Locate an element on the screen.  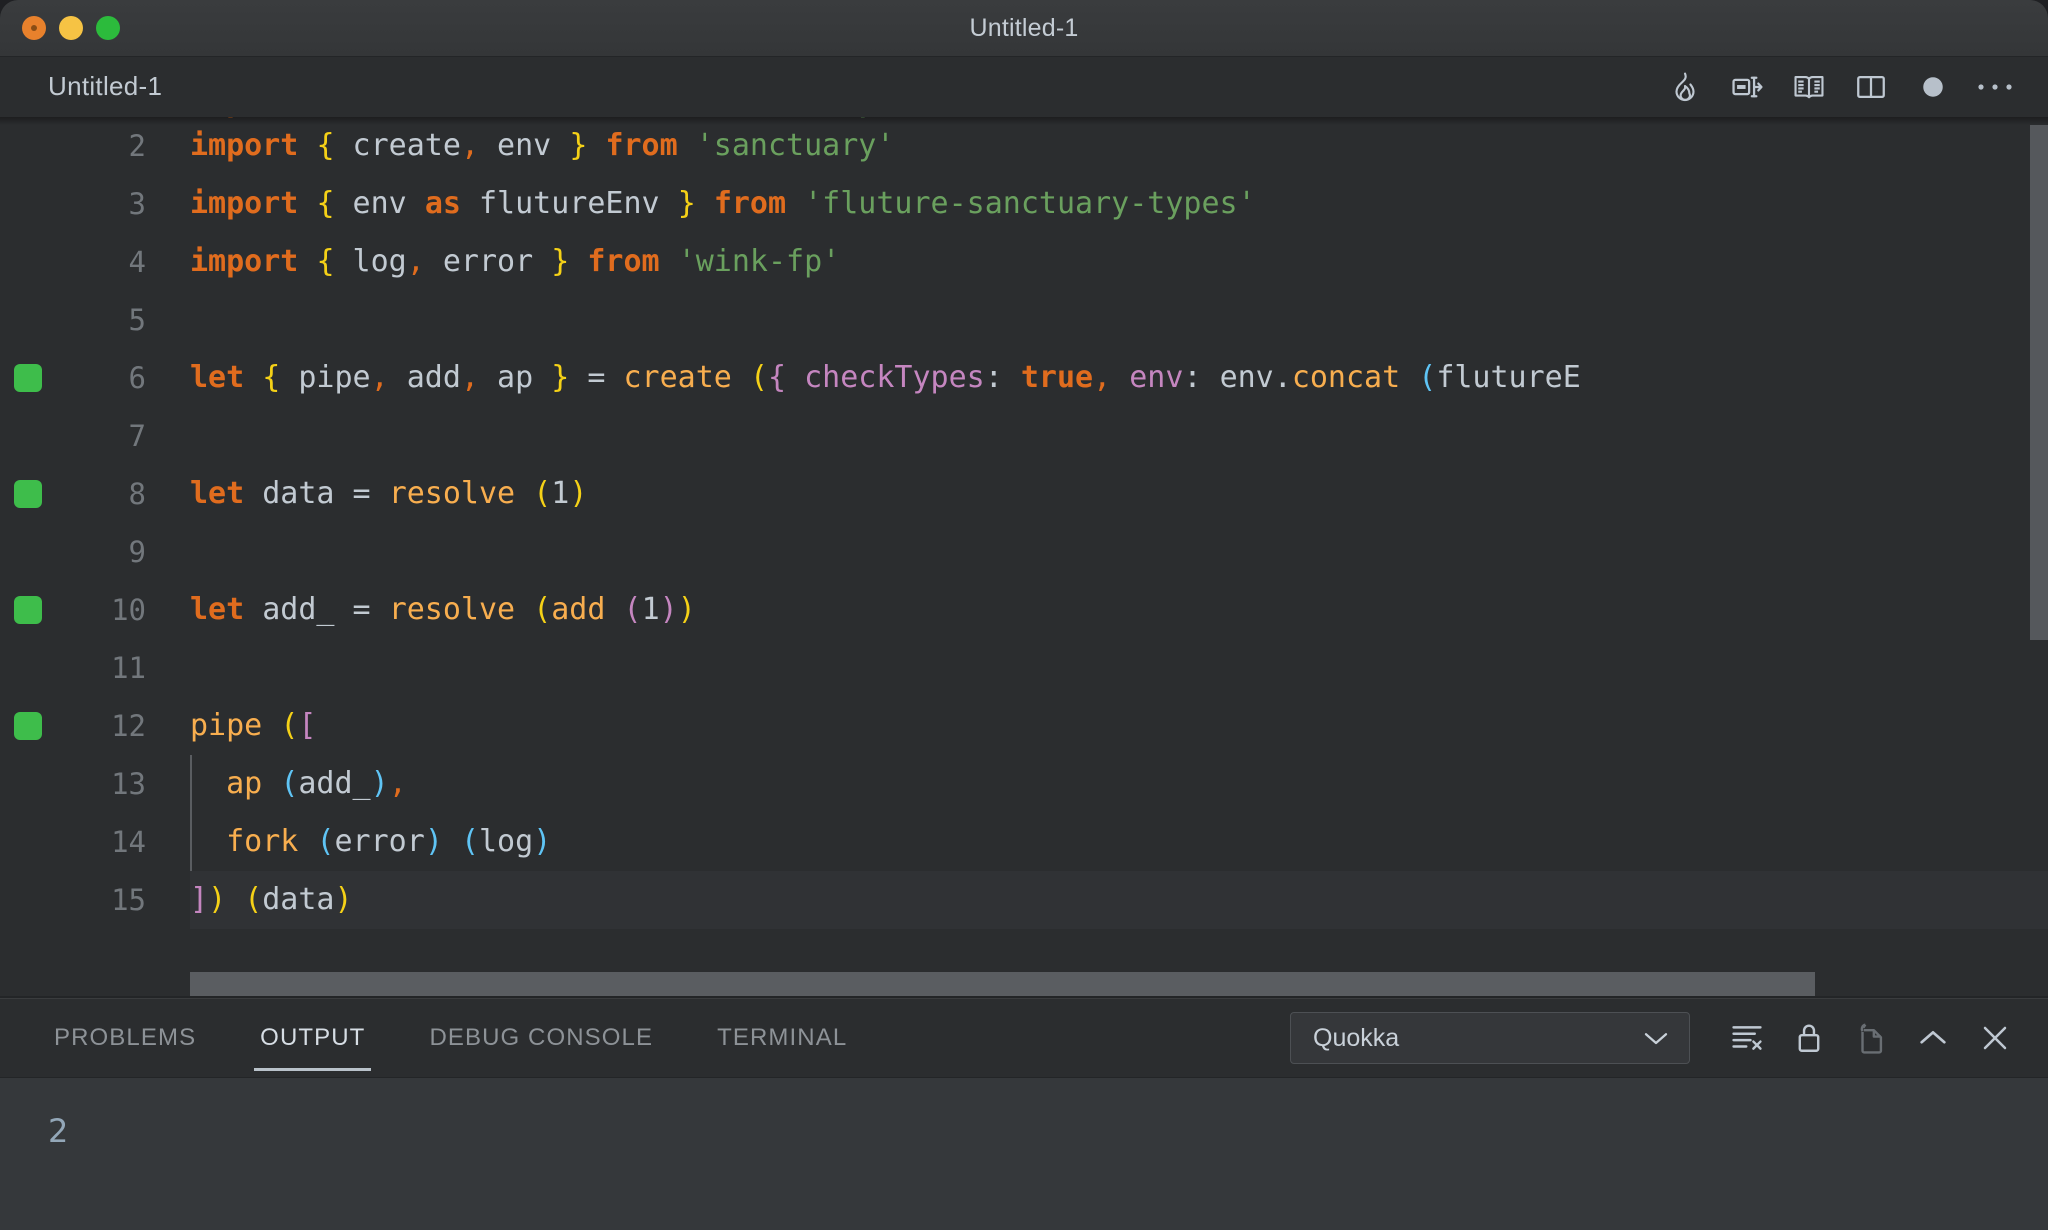
code-line: 8 let data = resolve (1) is located at coordinates (1024, 494).